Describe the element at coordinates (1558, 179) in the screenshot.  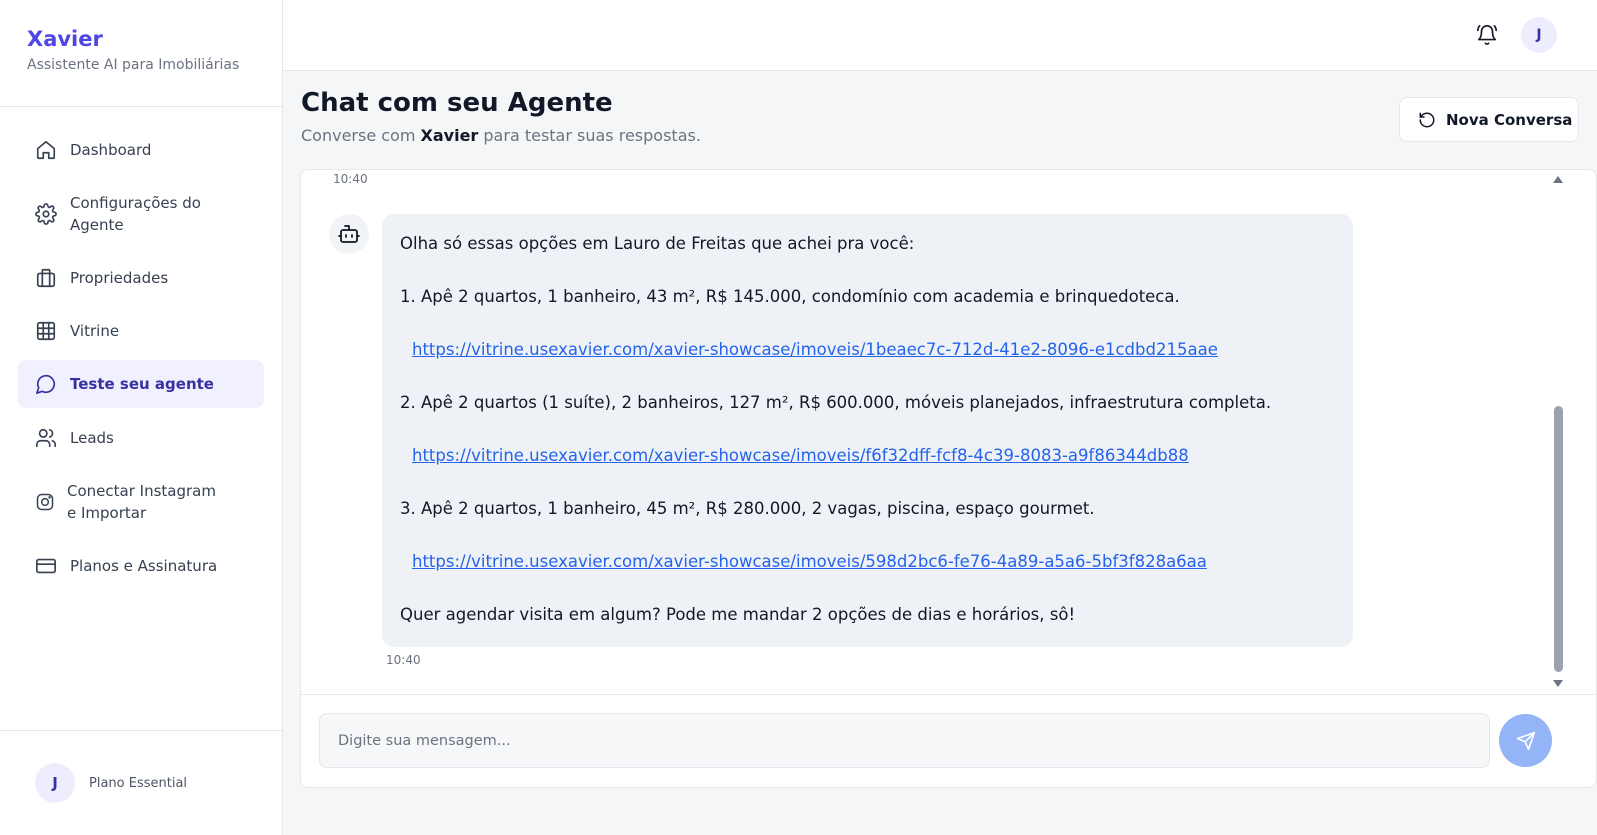
I see `scroll-up-arrow` at that location.